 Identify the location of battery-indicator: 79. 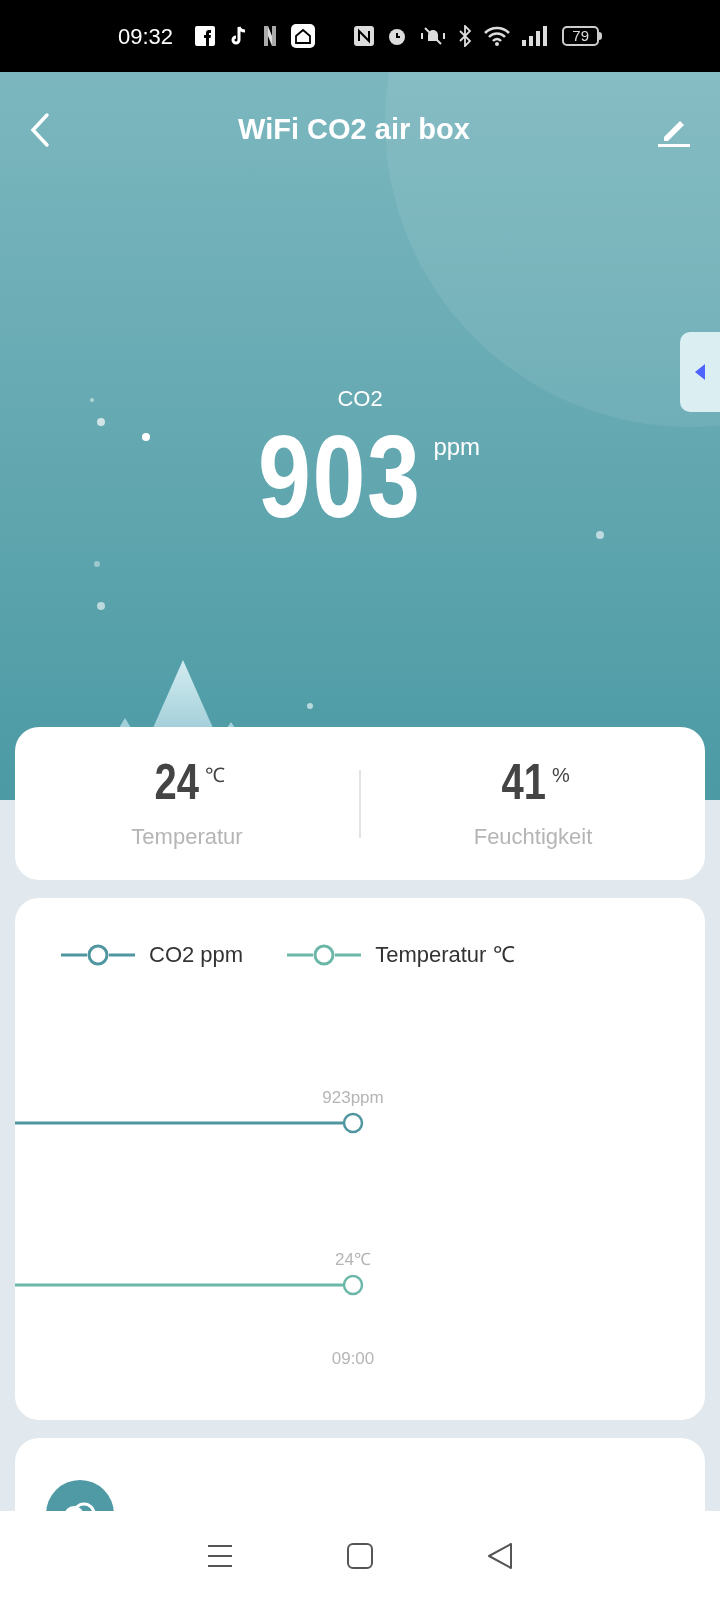
(582, 36).